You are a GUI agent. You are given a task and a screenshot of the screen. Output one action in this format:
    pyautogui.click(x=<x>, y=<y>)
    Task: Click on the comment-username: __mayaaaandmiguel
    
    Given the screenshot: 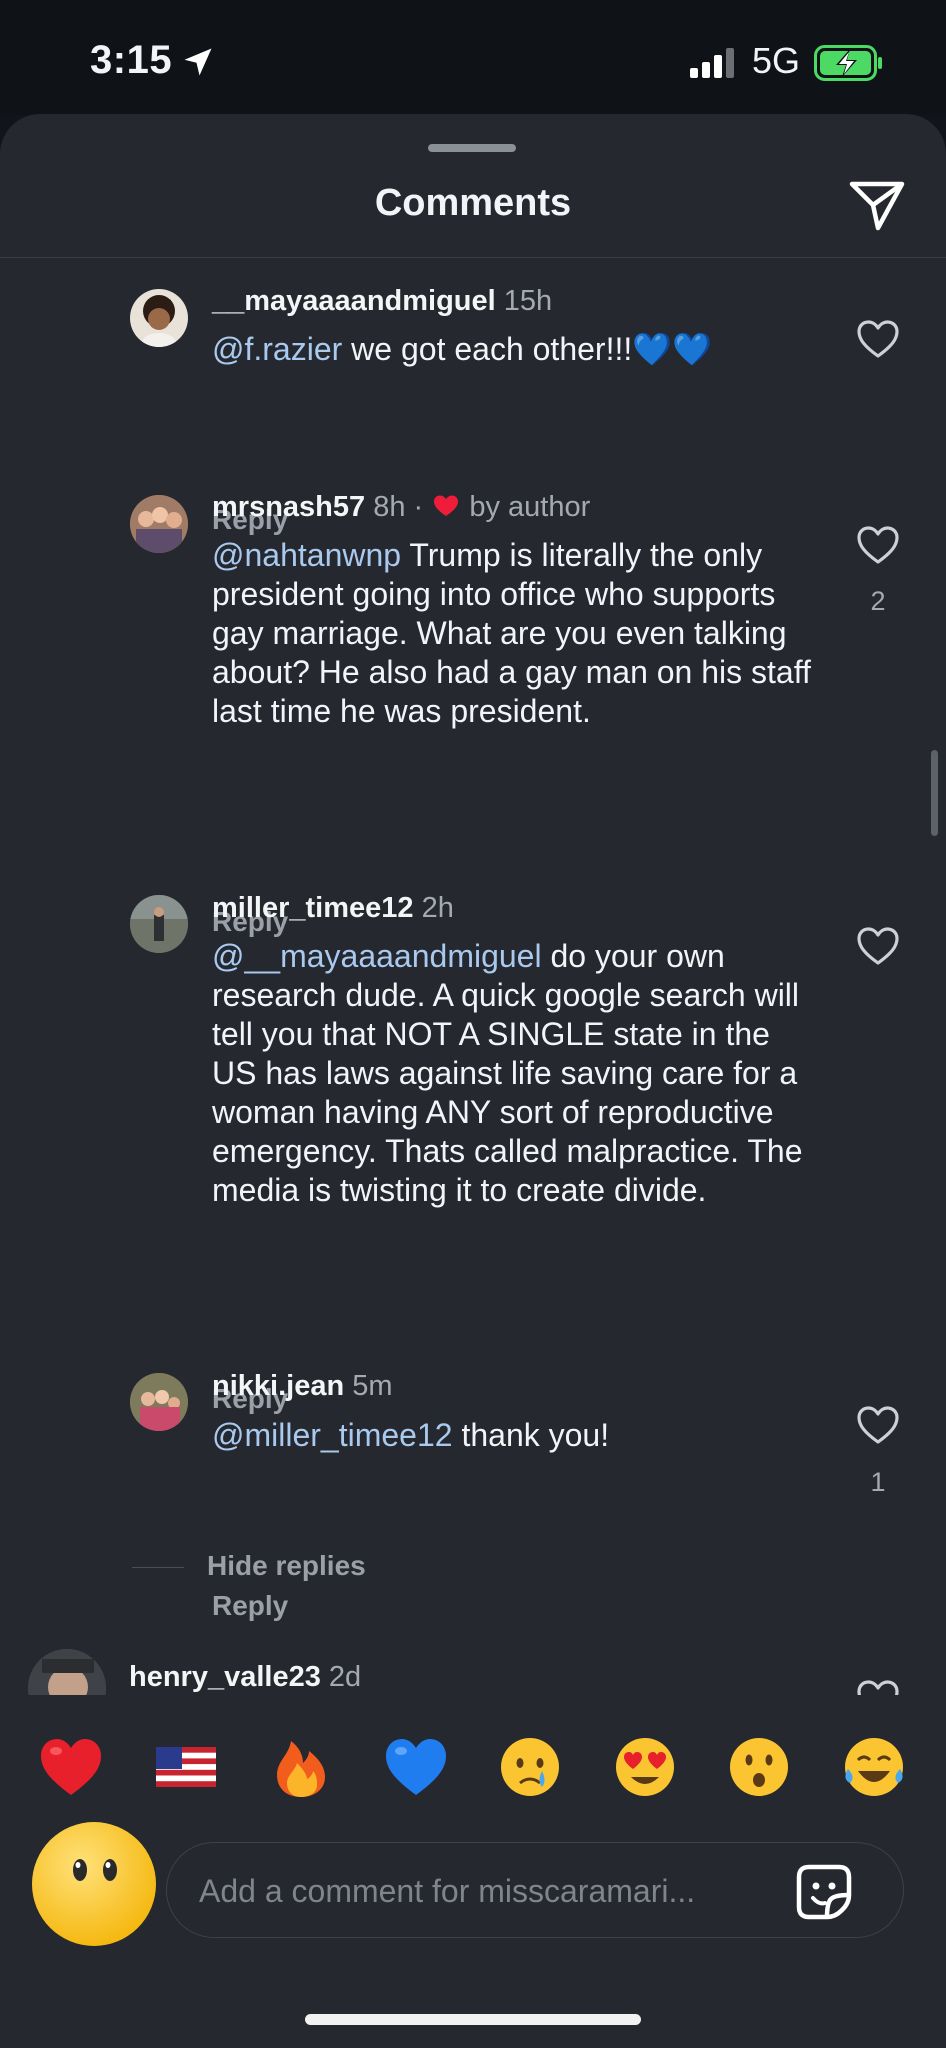 What is the action you would take?
    pyautogui.click(x=354, y=301)
    